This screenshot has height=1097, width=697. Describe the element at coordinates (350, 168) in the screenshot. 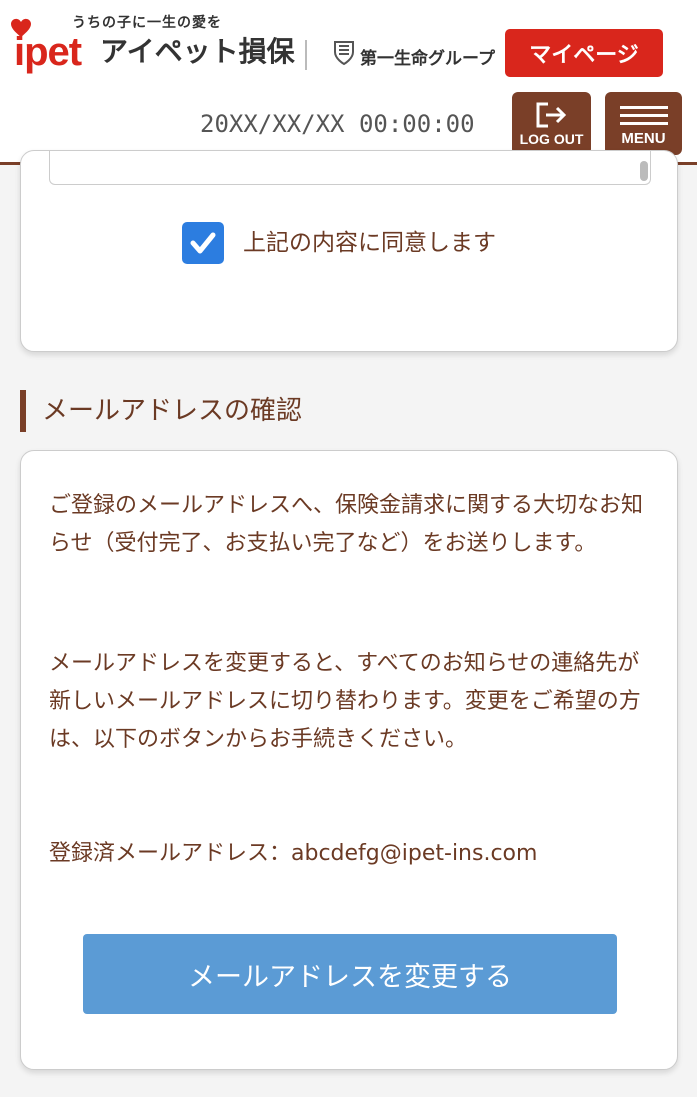

I see `terms-text-box` at that location.